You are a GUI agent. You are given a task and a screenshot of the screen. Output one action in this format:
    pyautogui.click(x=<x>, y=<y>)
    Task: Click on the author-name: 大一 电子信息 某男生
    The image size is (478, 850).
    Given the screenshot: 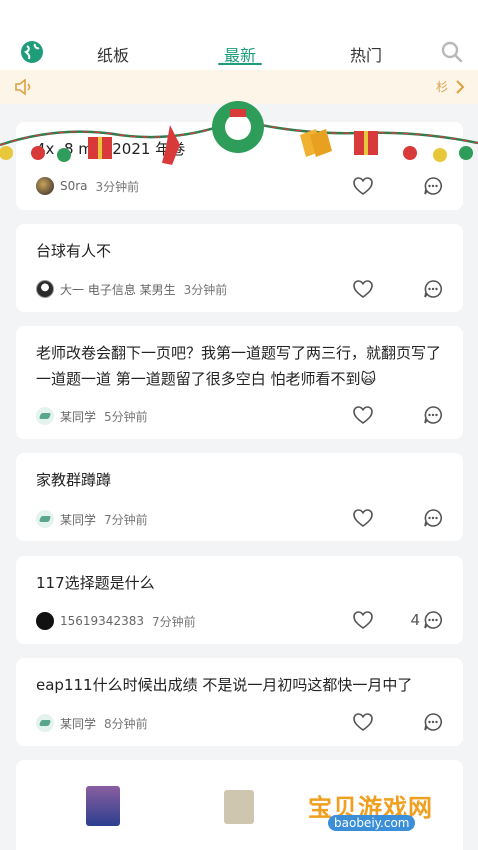 What is the action you would take?
    pyautogui.click(x=118, y=289)
    